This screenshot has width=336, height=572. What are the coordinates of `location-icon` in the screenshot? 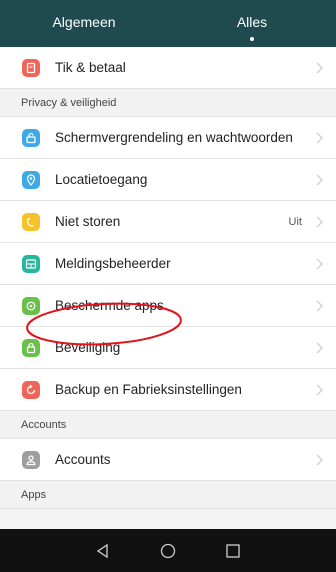 It's located at (31, 179).